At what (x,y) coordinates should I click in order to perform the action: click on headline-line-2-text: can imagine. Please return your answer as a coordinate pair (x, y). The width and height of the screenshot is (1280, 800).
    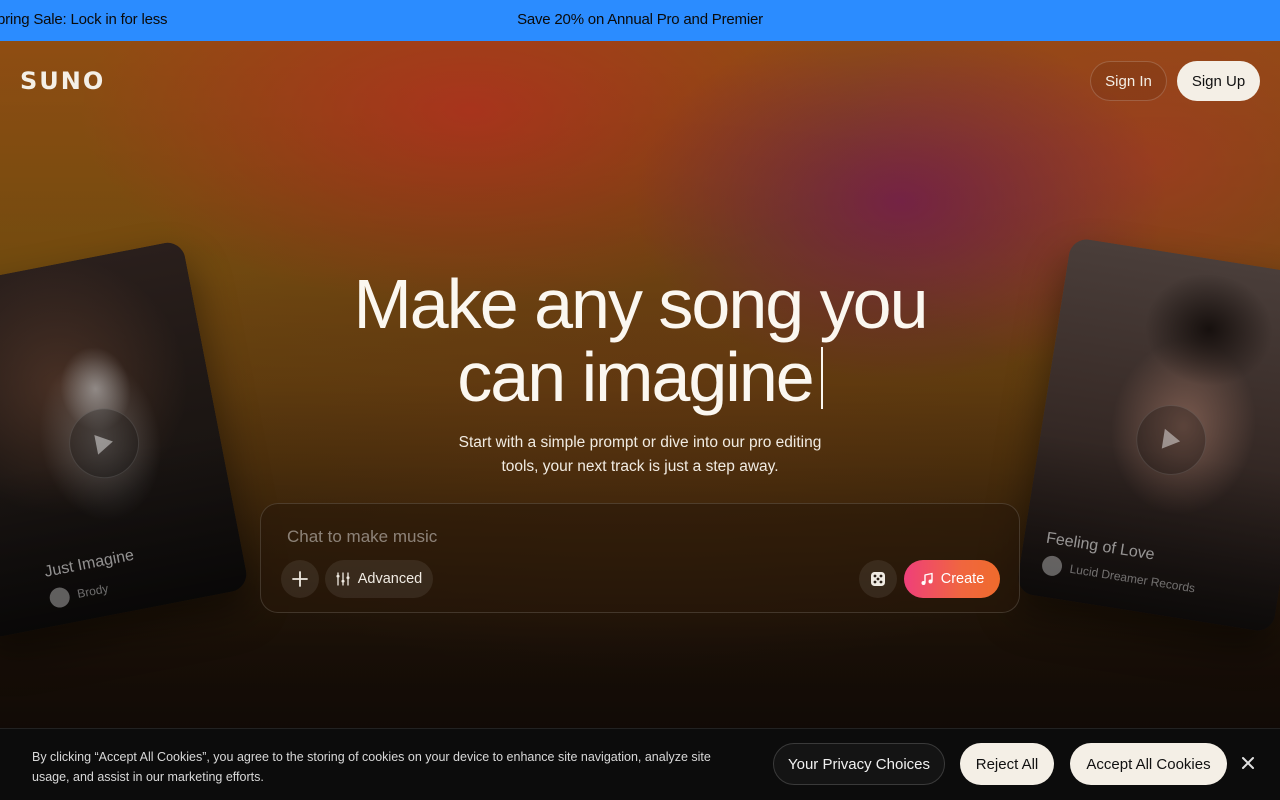
    Looking at the image, I should click on (635, 377).